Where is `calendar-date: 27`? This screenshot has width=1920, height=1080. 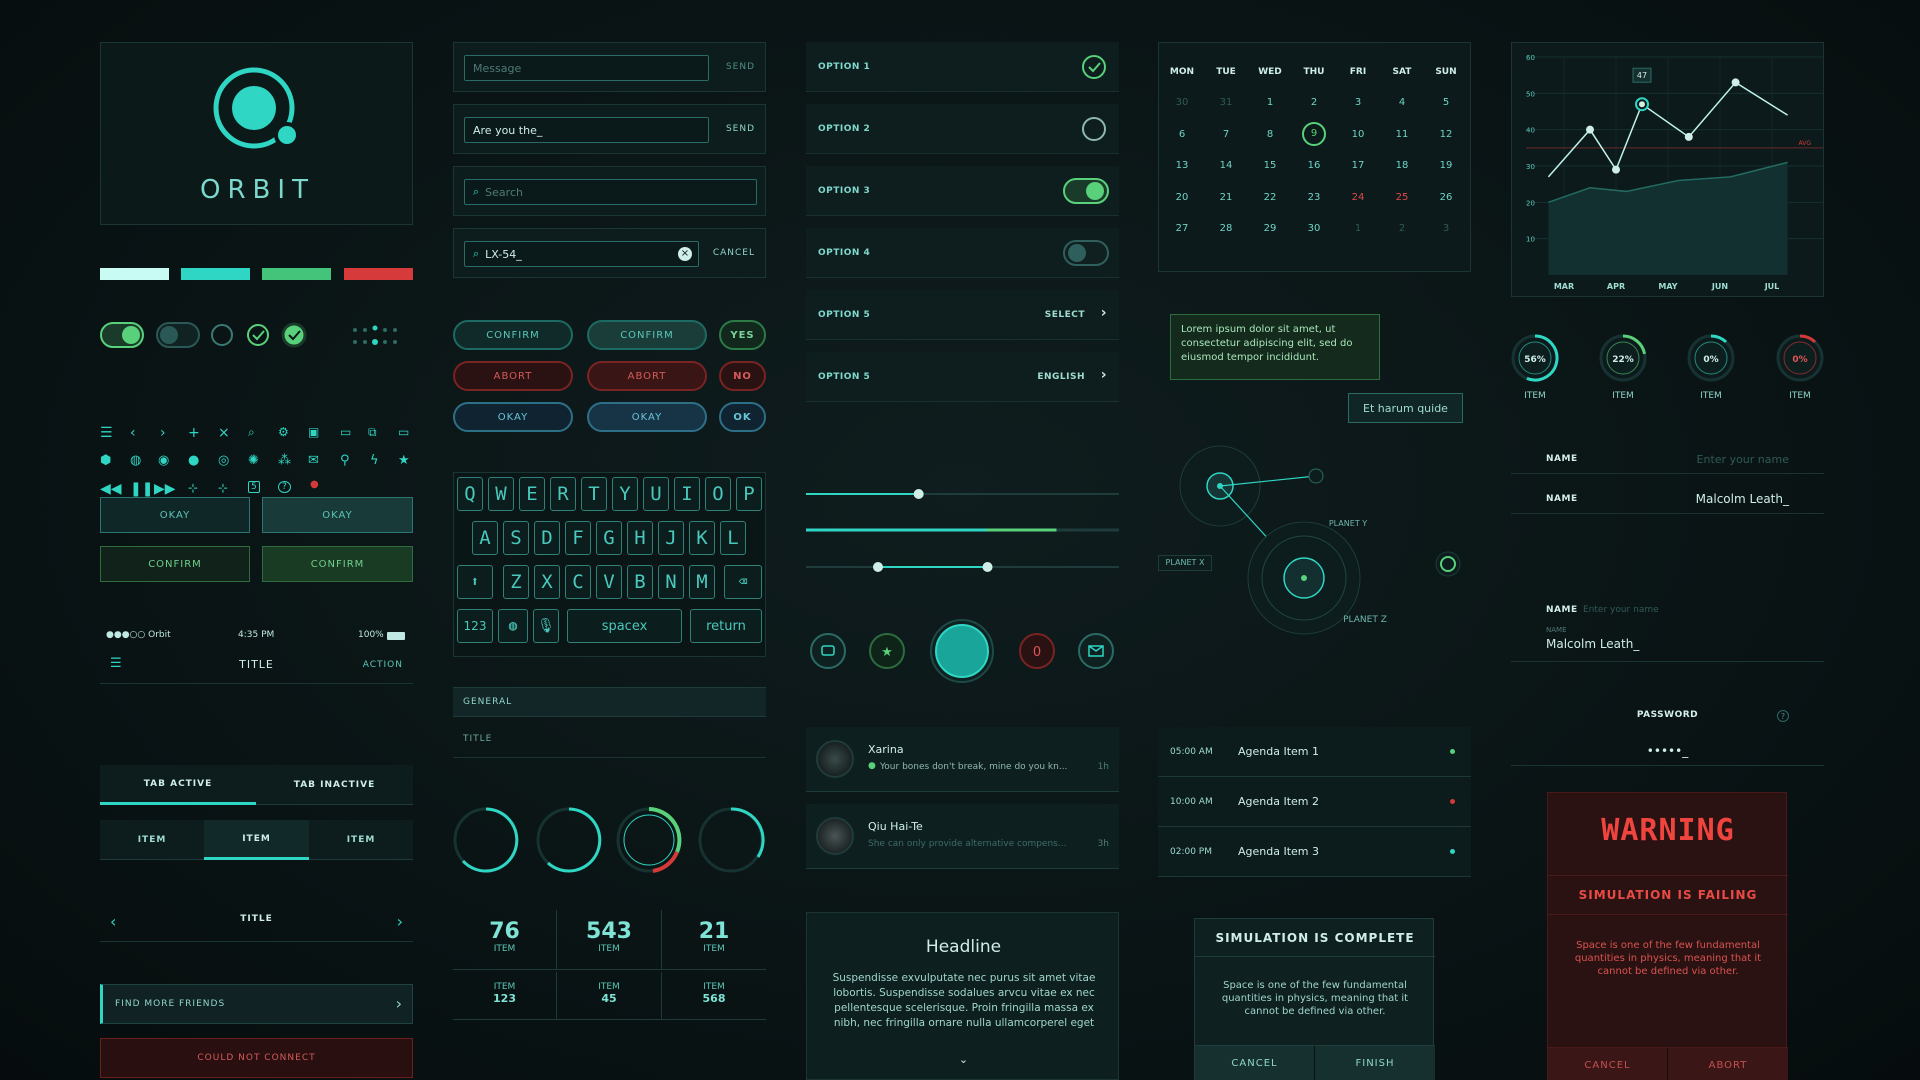 calendar-date: 27 is located at coordinates (1182, 229).